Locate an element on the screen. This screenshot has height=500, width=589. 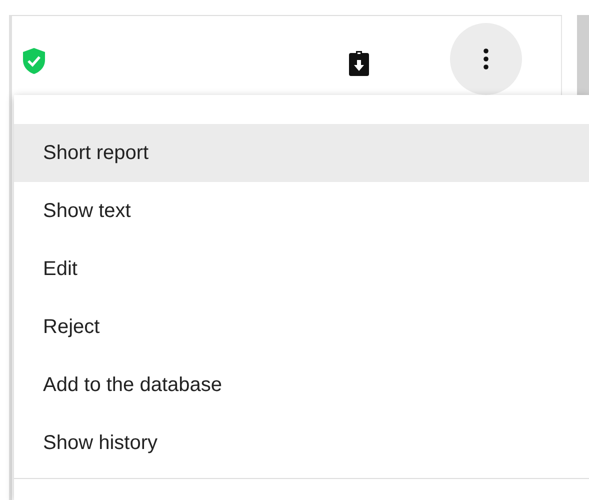
menu-item: Add to the database is located at coordinates (301, 385).